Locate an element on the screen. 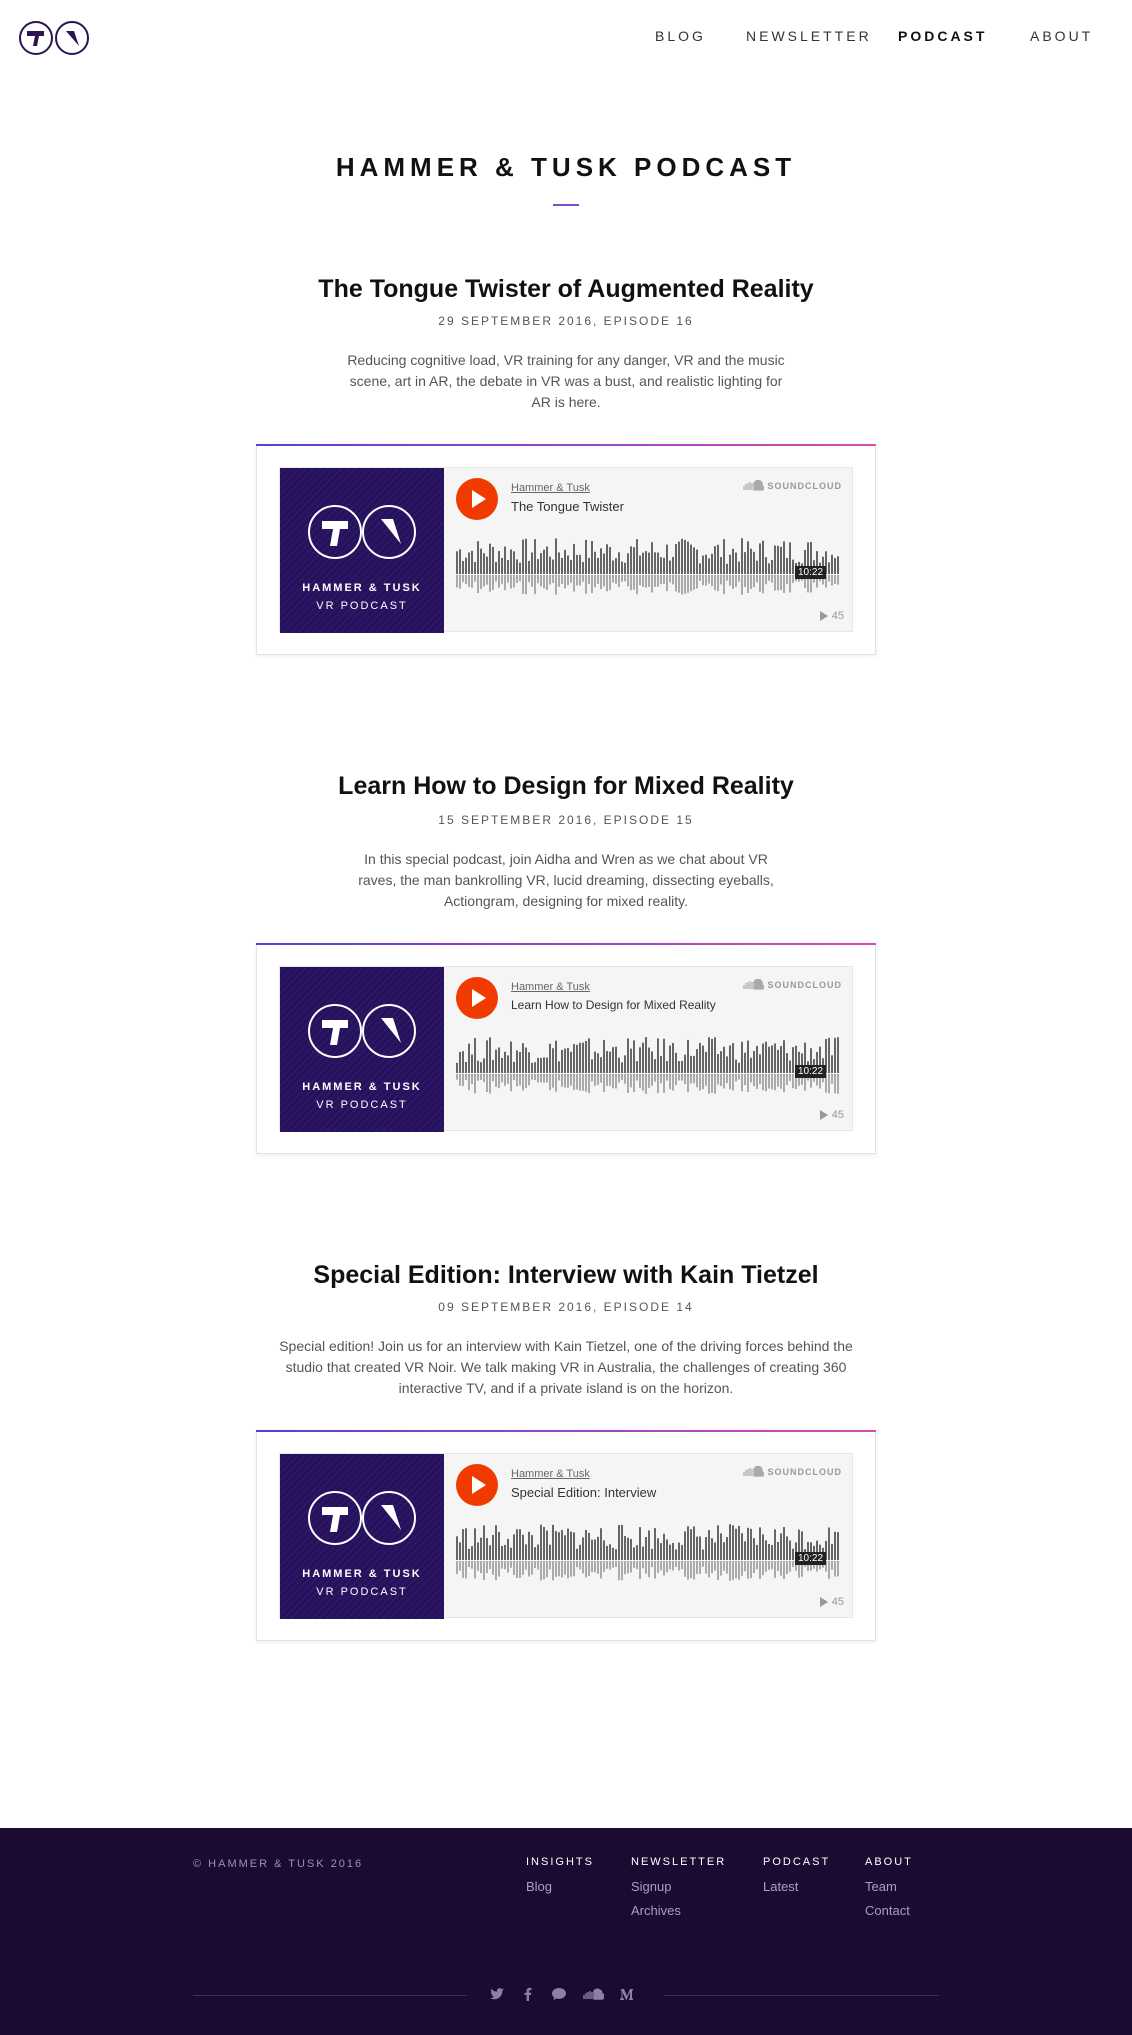 Image resolution: width=1132 pixels, height=2035 pixels. title-divider is located at coordinates (566, 205).